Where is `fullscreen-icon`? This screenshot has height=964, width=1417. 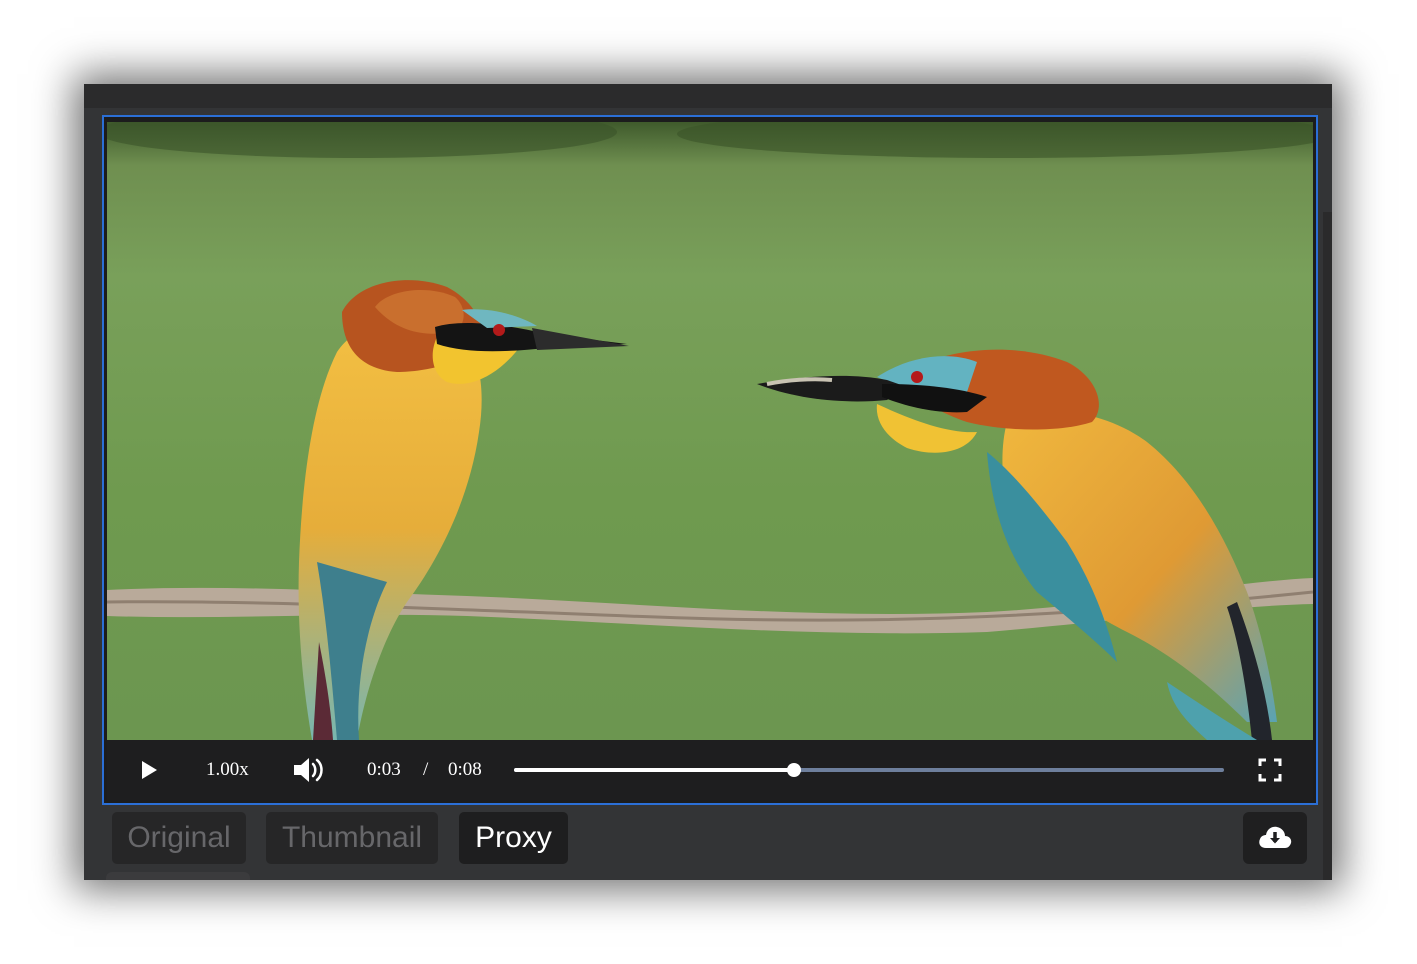 fullscreen-icon is located at coordinates (1270, 770).